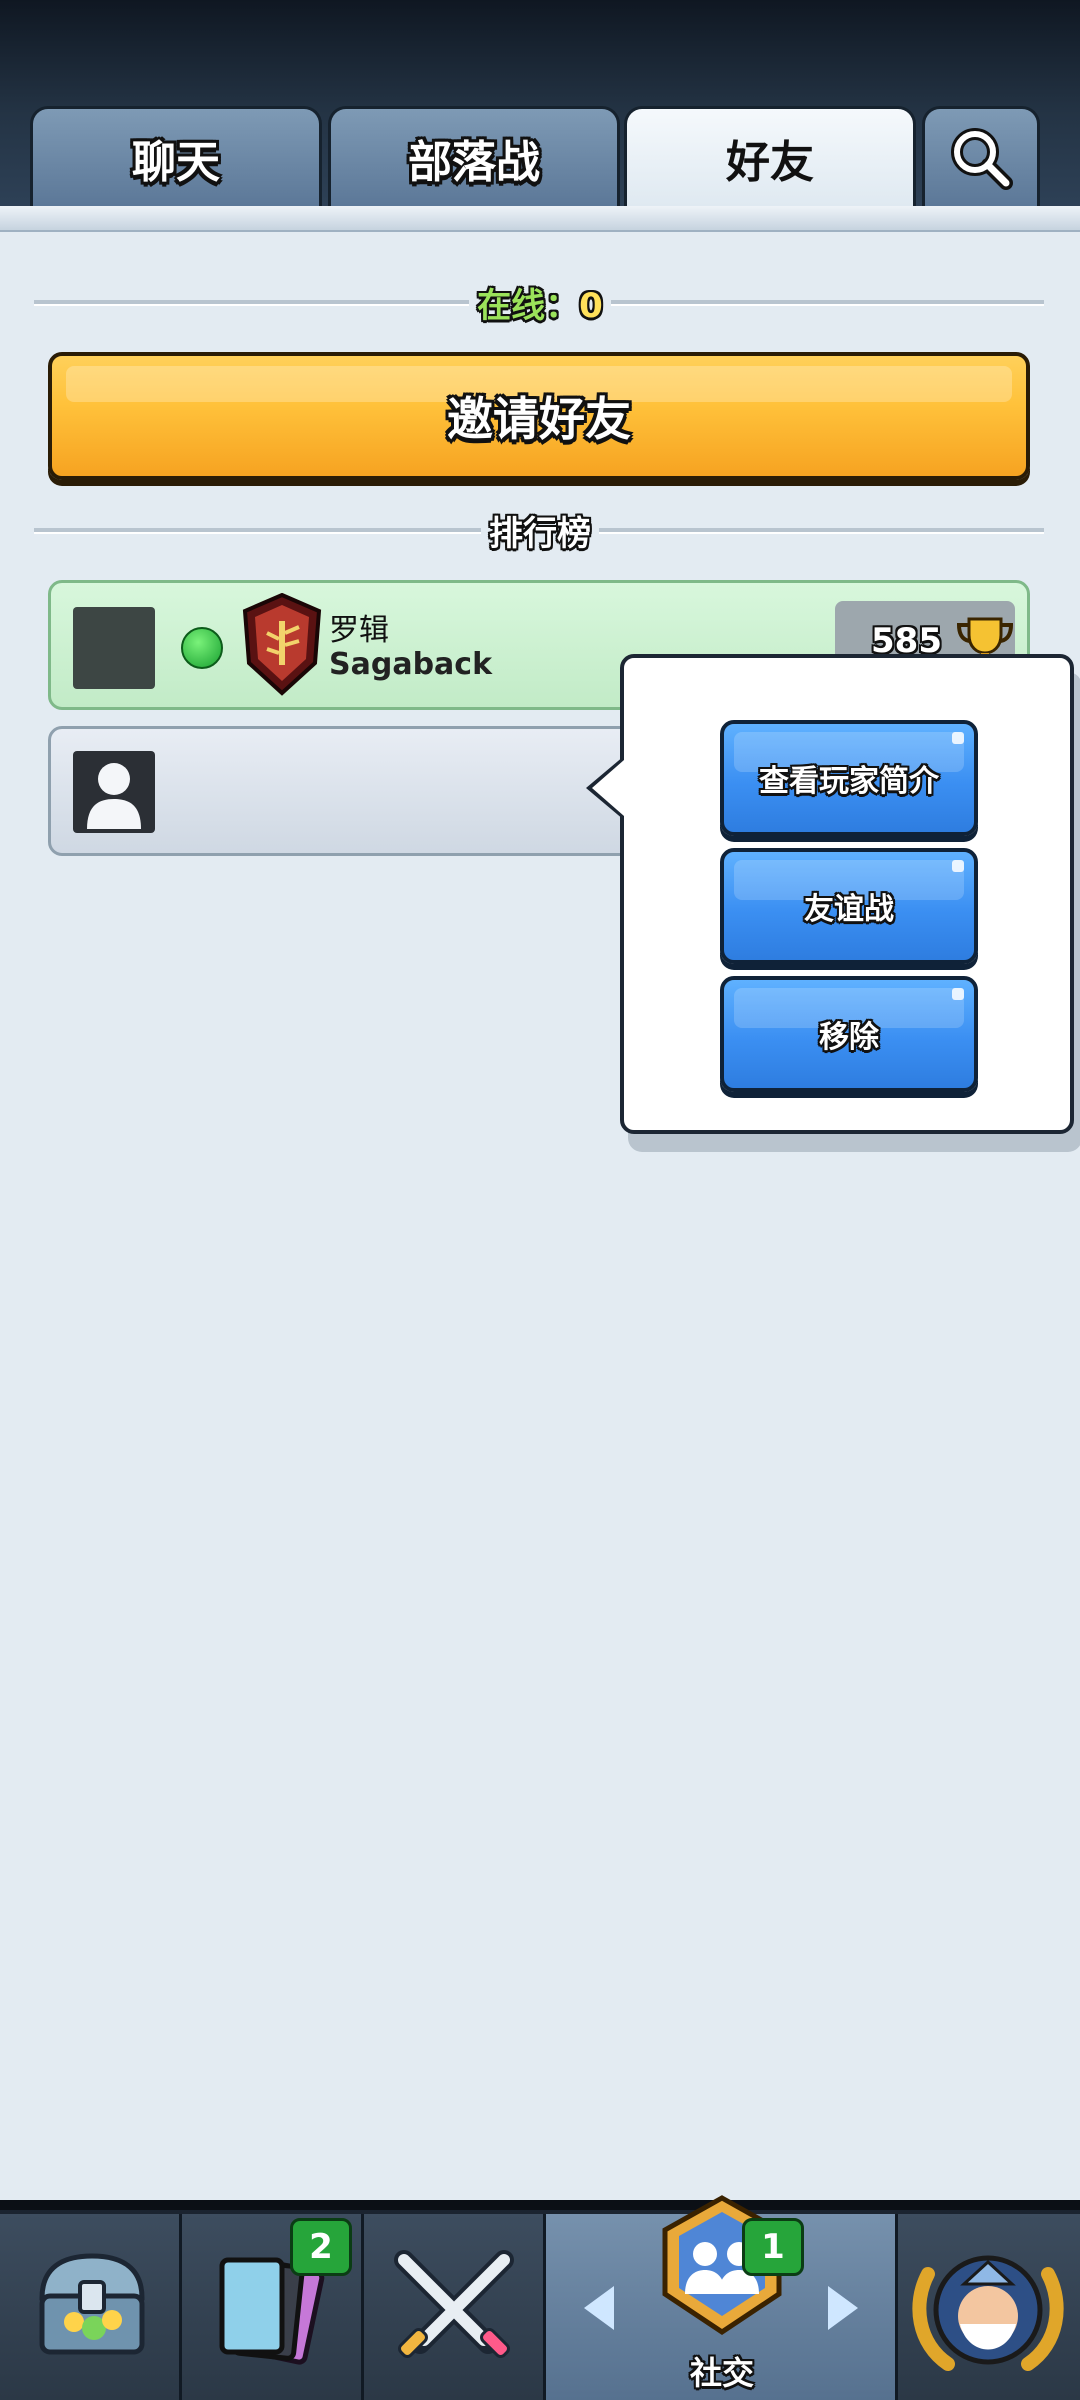  I want to click on social-notification-badge: 1, so click(773, 2247).